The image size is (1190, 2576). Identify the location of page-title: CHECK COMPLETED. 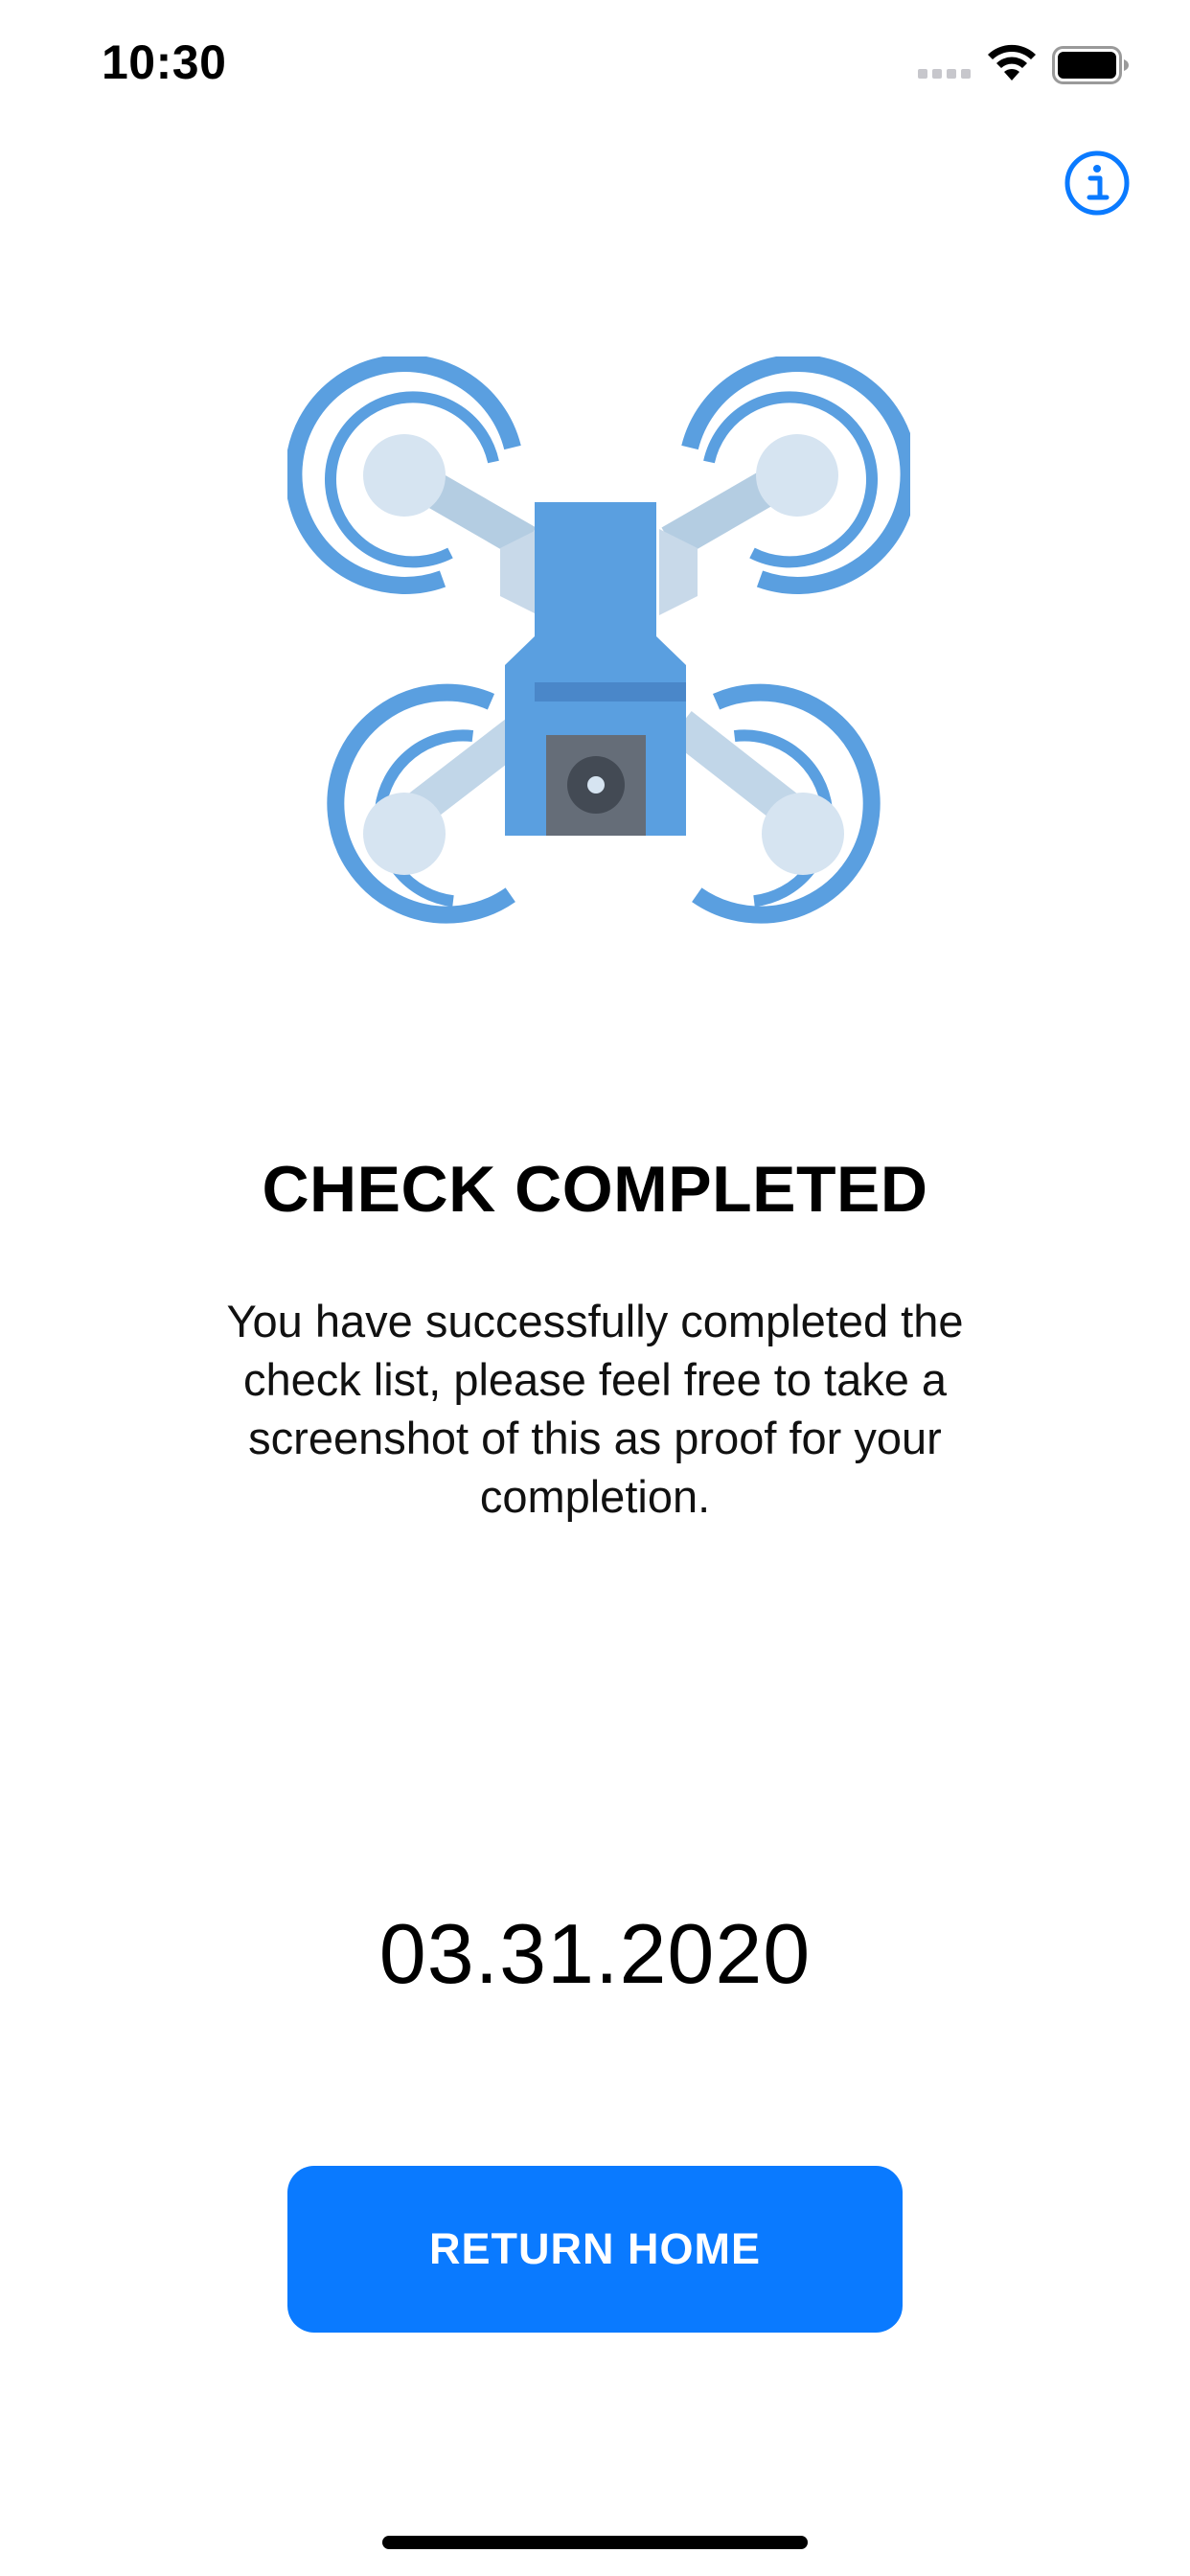
(595, 1189).